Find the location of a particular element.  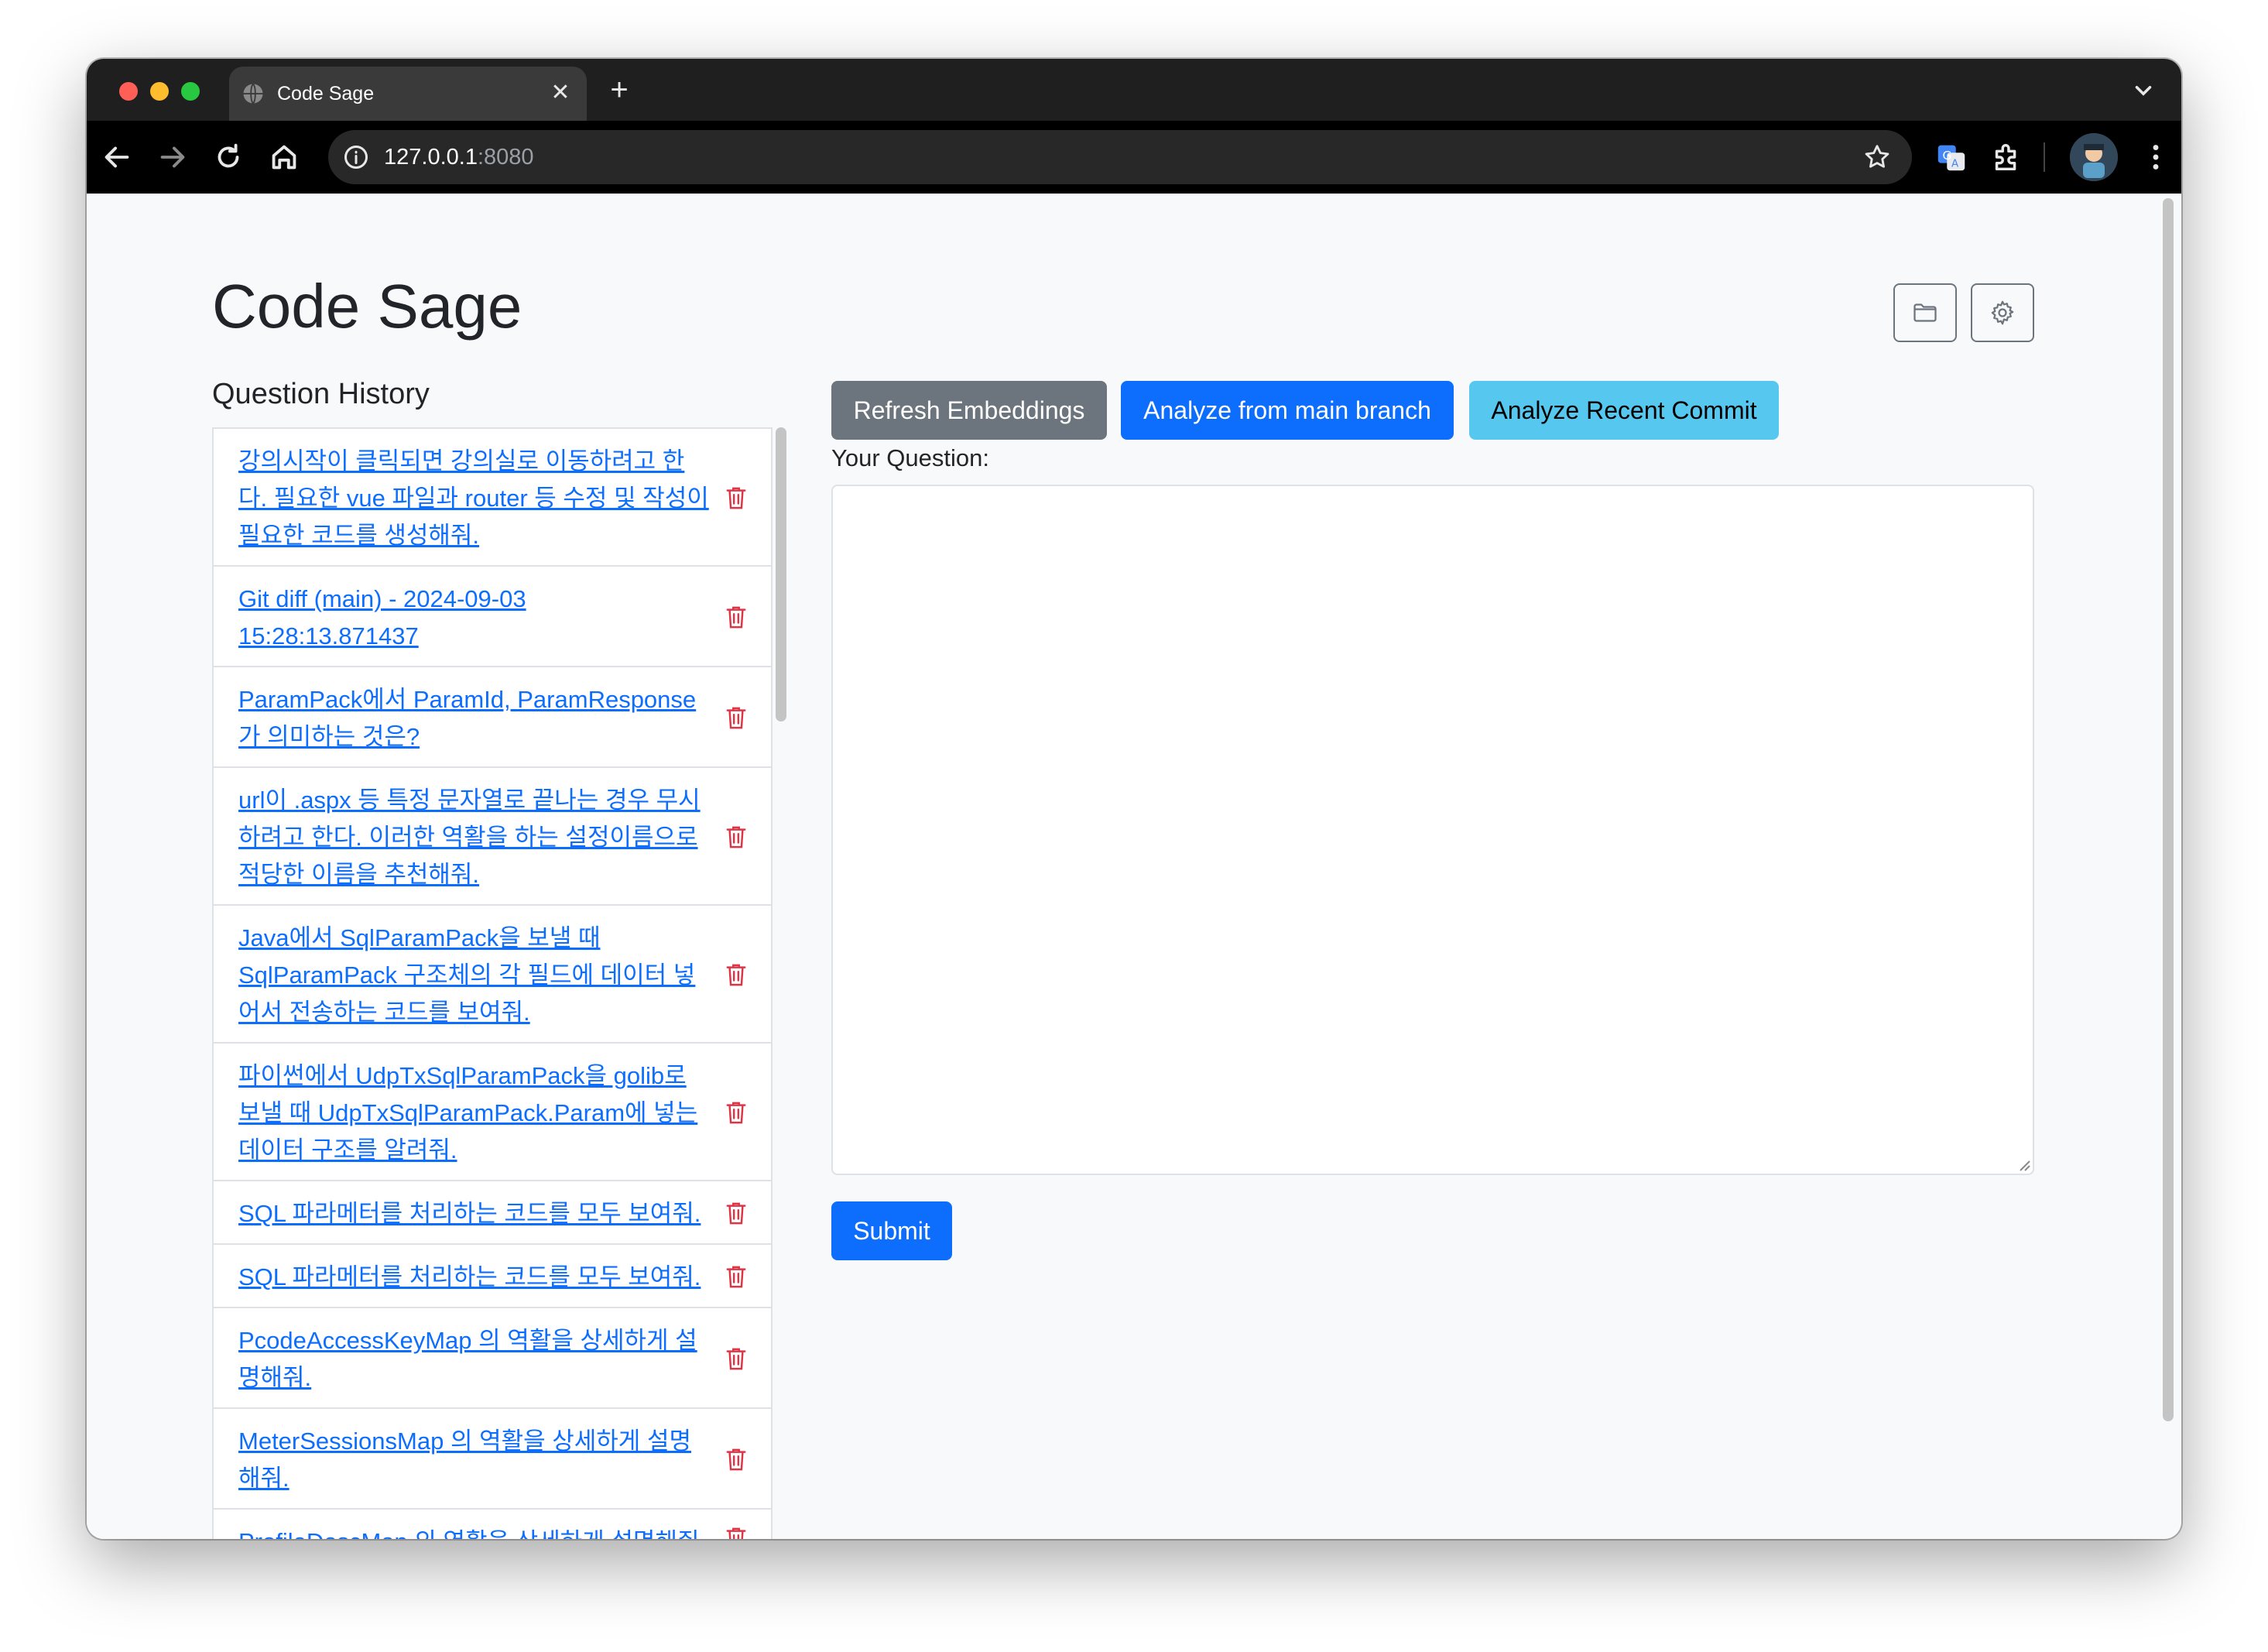

bookmark-star-icon is located at coordinates (1877, 157).